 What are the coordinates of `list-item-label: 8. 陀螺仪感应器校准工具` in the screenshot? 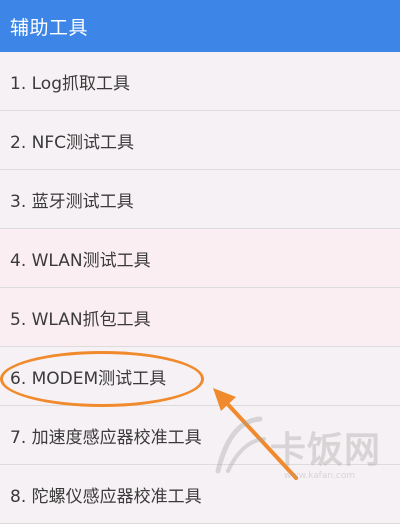 It's located at (106, 496).